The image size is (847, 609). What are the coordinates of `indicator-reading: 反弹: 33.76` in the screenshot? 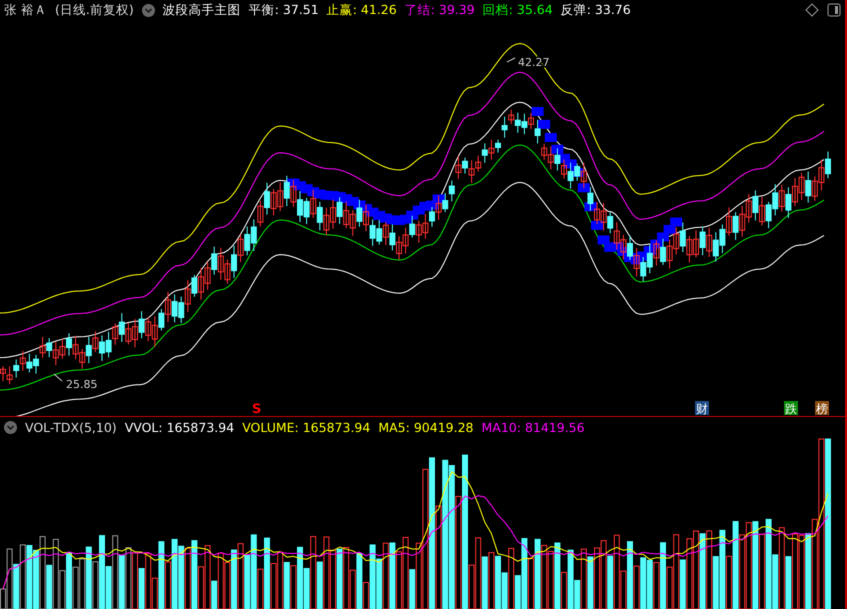 It's located at (595, 10).